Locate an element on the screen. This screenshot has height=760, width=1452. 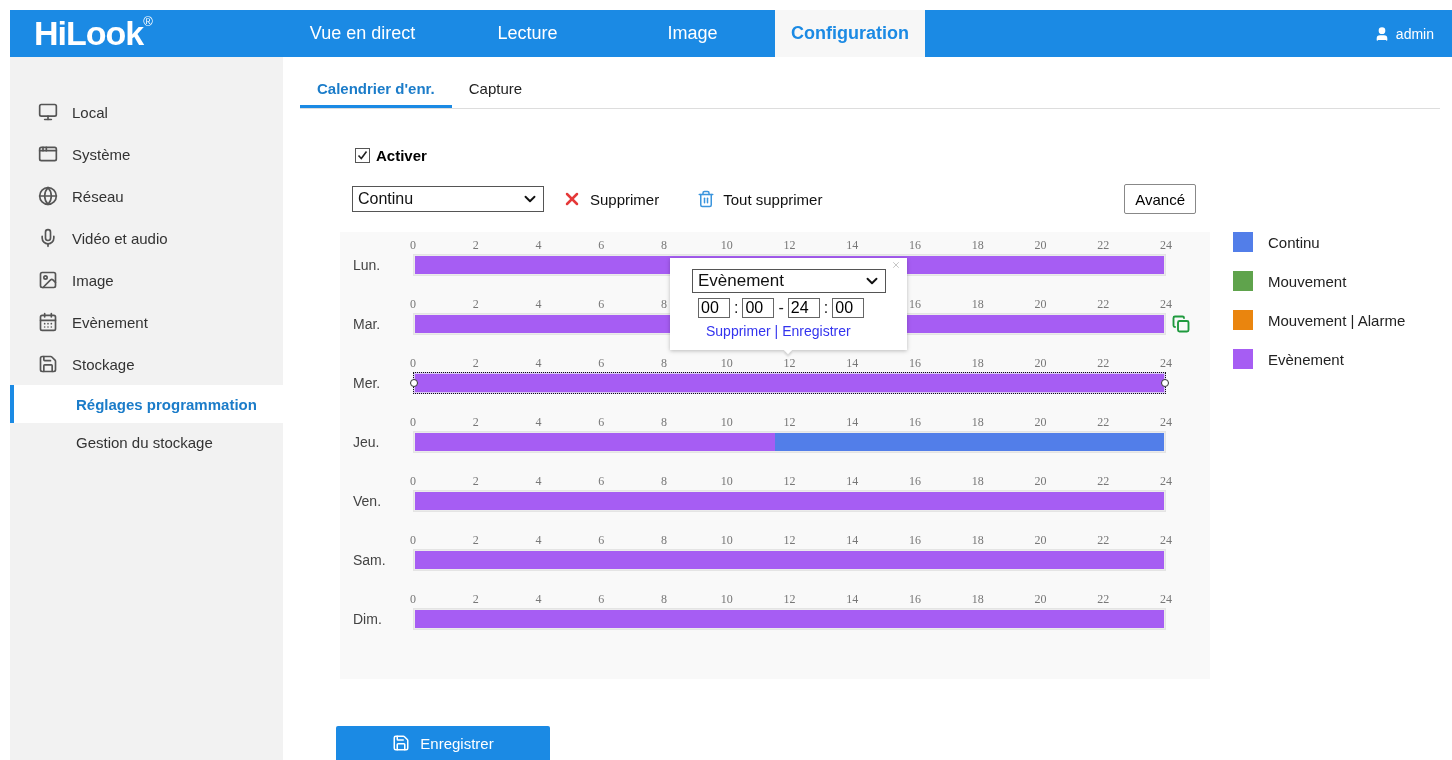
enable-label: Activer is located at coordinates (401, 155).